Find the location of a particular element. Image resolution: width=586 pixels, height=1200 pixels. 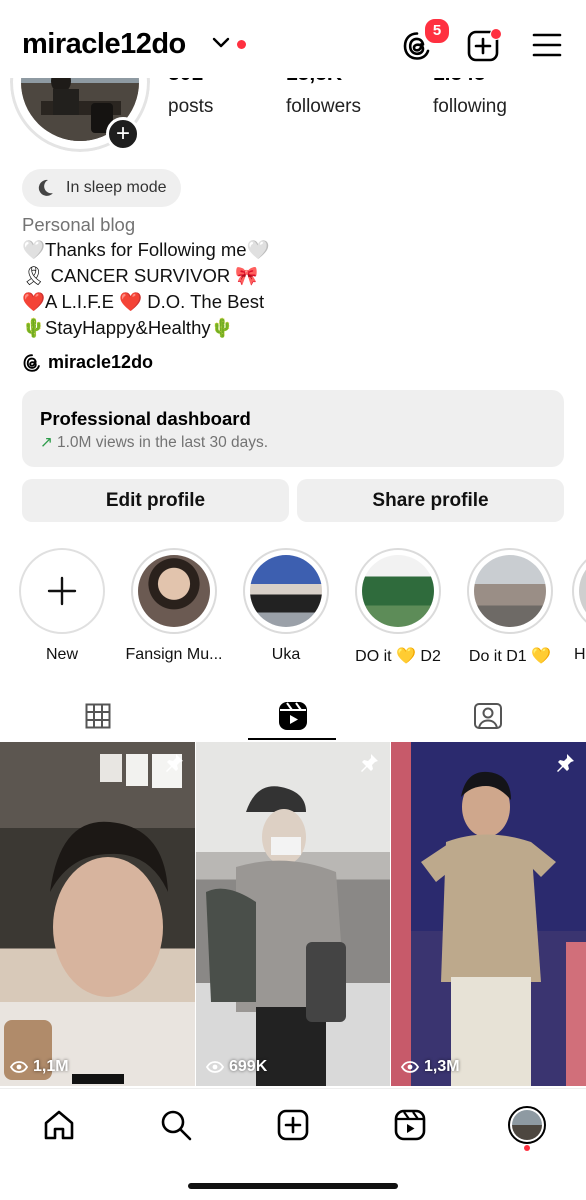

add-post-icon is located at coordinates (293, 1125).